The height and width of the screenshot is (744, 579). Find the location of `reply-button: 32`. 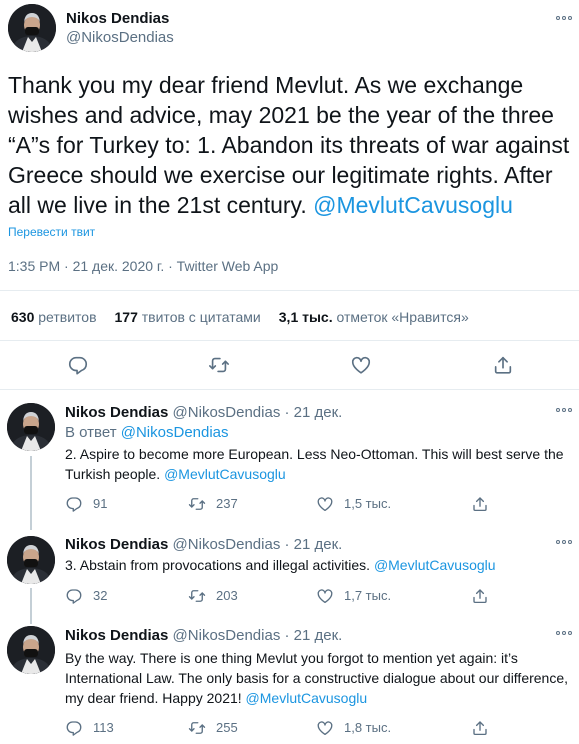

reply-button: 32 is located at coordinates (86, 596).